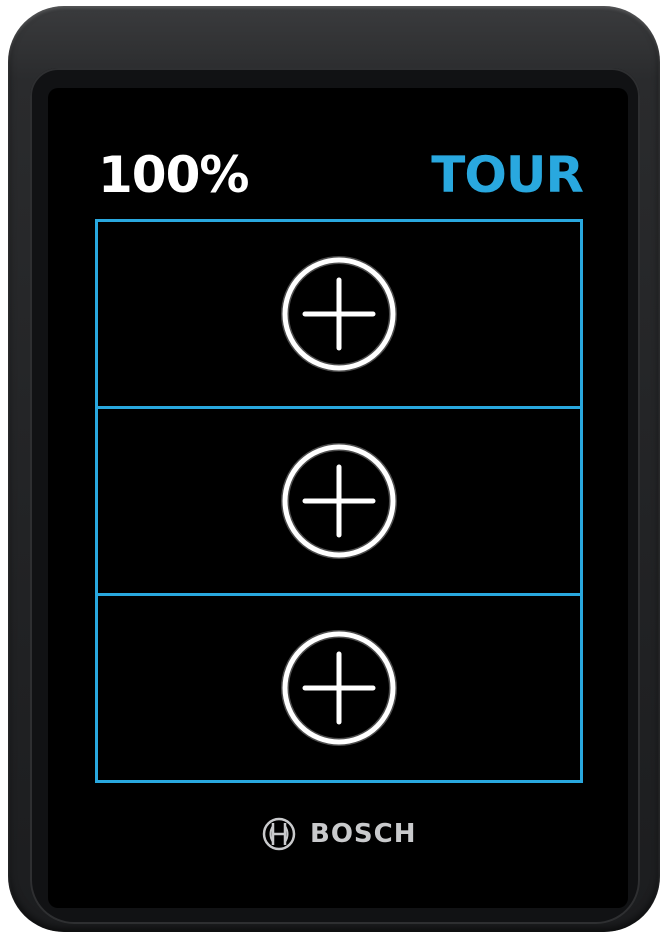 The height and width of the screenshot is (938, 667). Describe the element at coordinates (363, 834) in the screenshot. I see `brand-name: BOSCH` at that location.